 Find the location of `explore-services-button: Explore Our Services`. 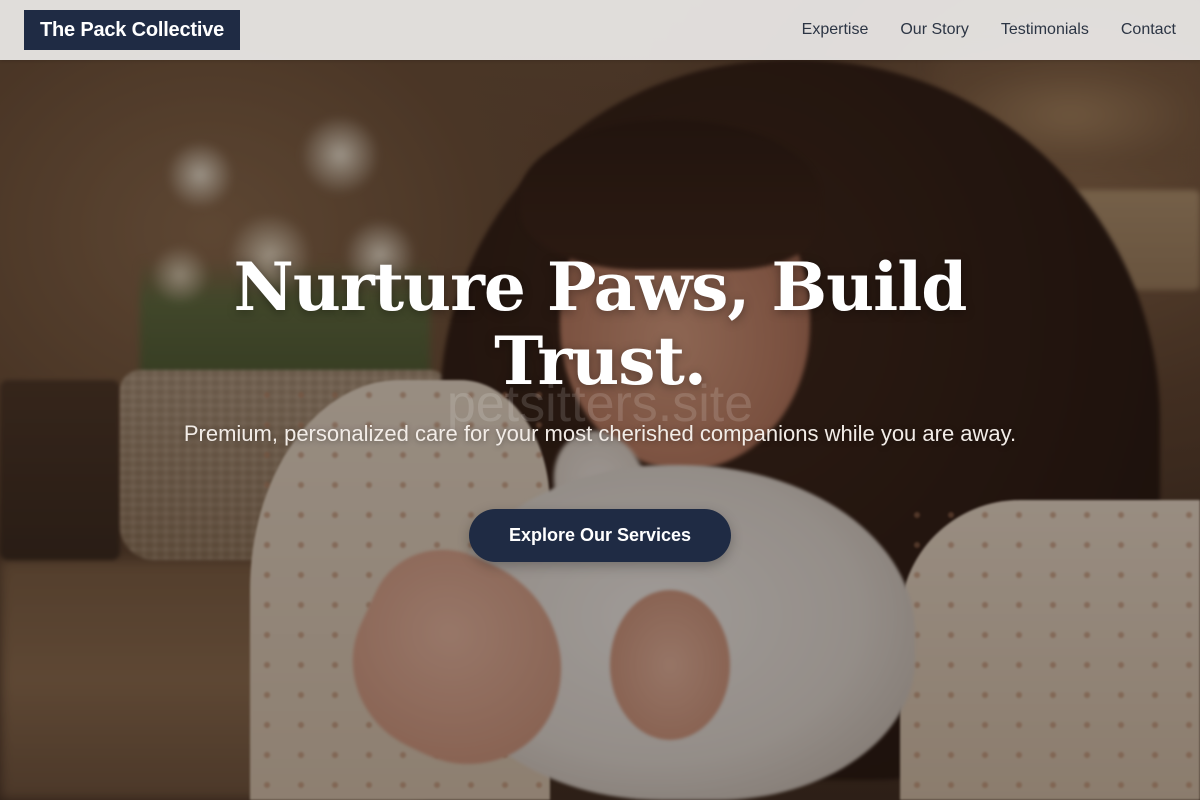

explore-services-button: Explore Our Services is located at coordinates (600, 535).